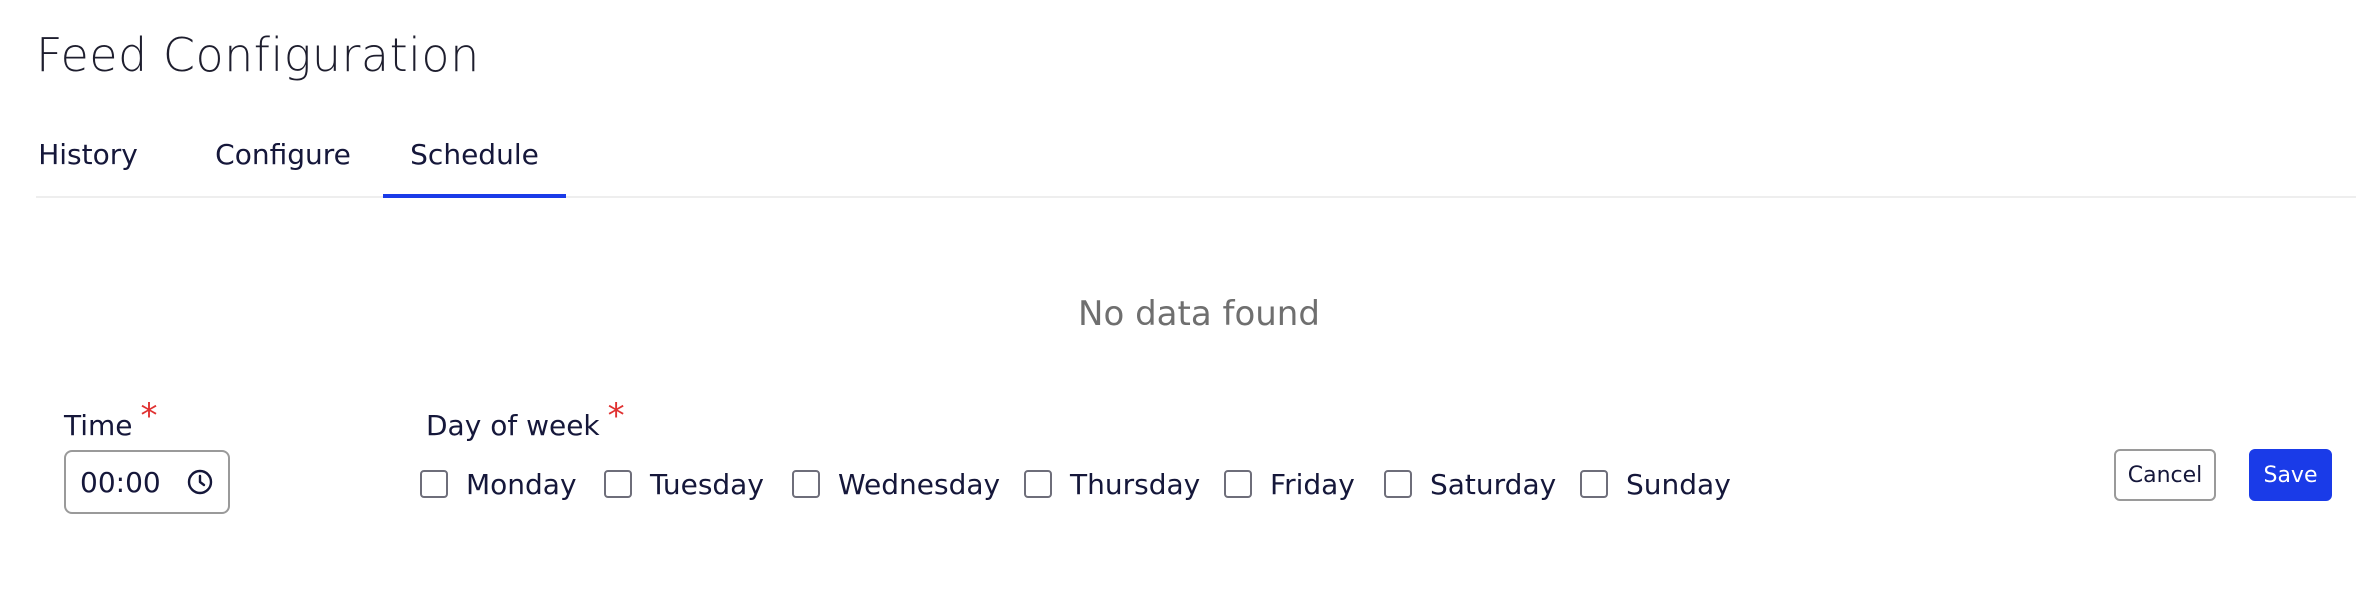  What do you see at coordinates (2290, 475) in the screenshot?
I see `save-button: Save` at bounding box center [2290, 475].